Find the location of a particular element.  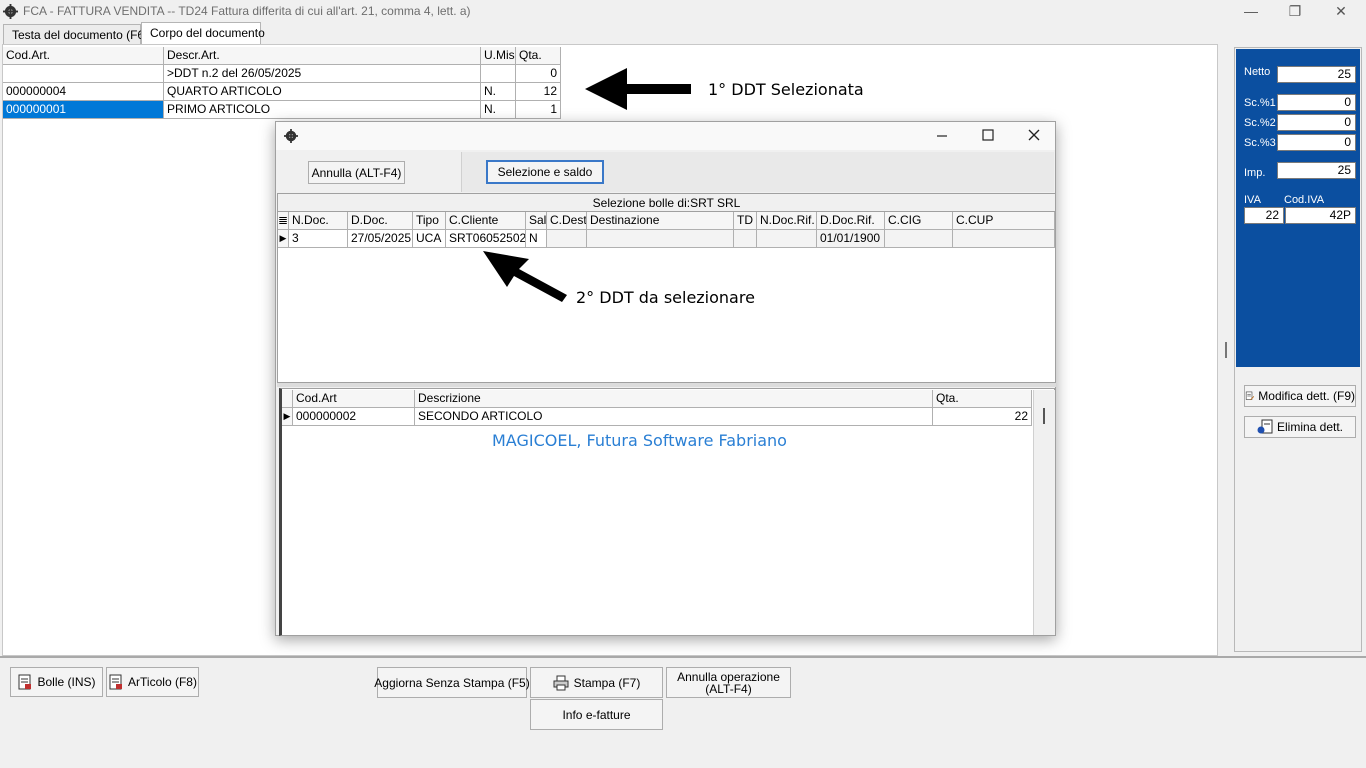

netto-field: 25 is located at coordinates (1316, 74).